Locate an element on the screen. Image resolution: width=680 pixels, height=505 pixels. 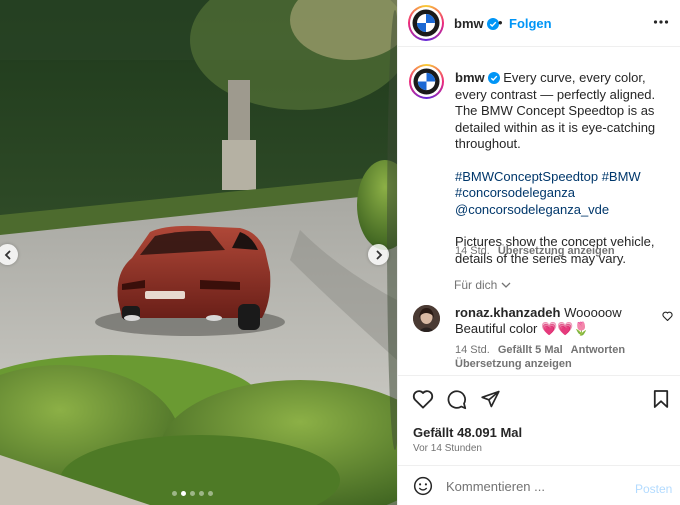
comment-input is located at coordinates (536, 486).